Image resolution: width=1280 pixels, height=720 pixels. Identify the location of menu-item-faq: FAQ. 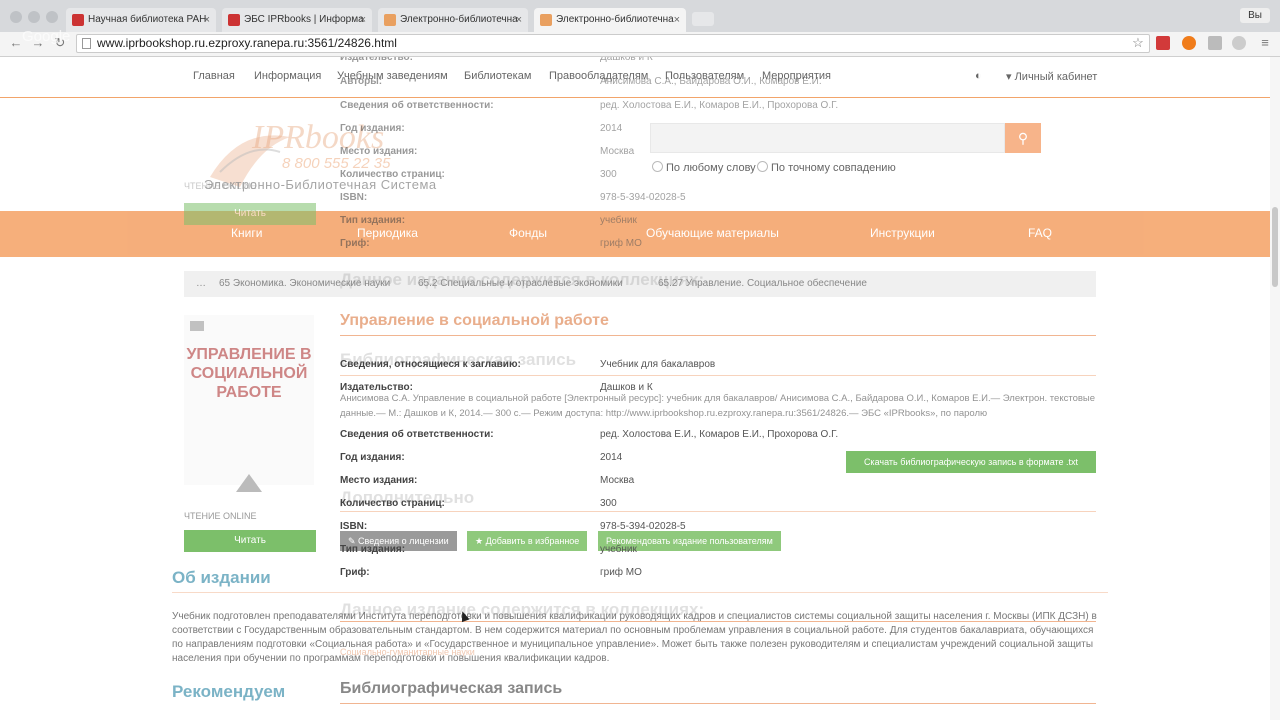
(1040, 233).